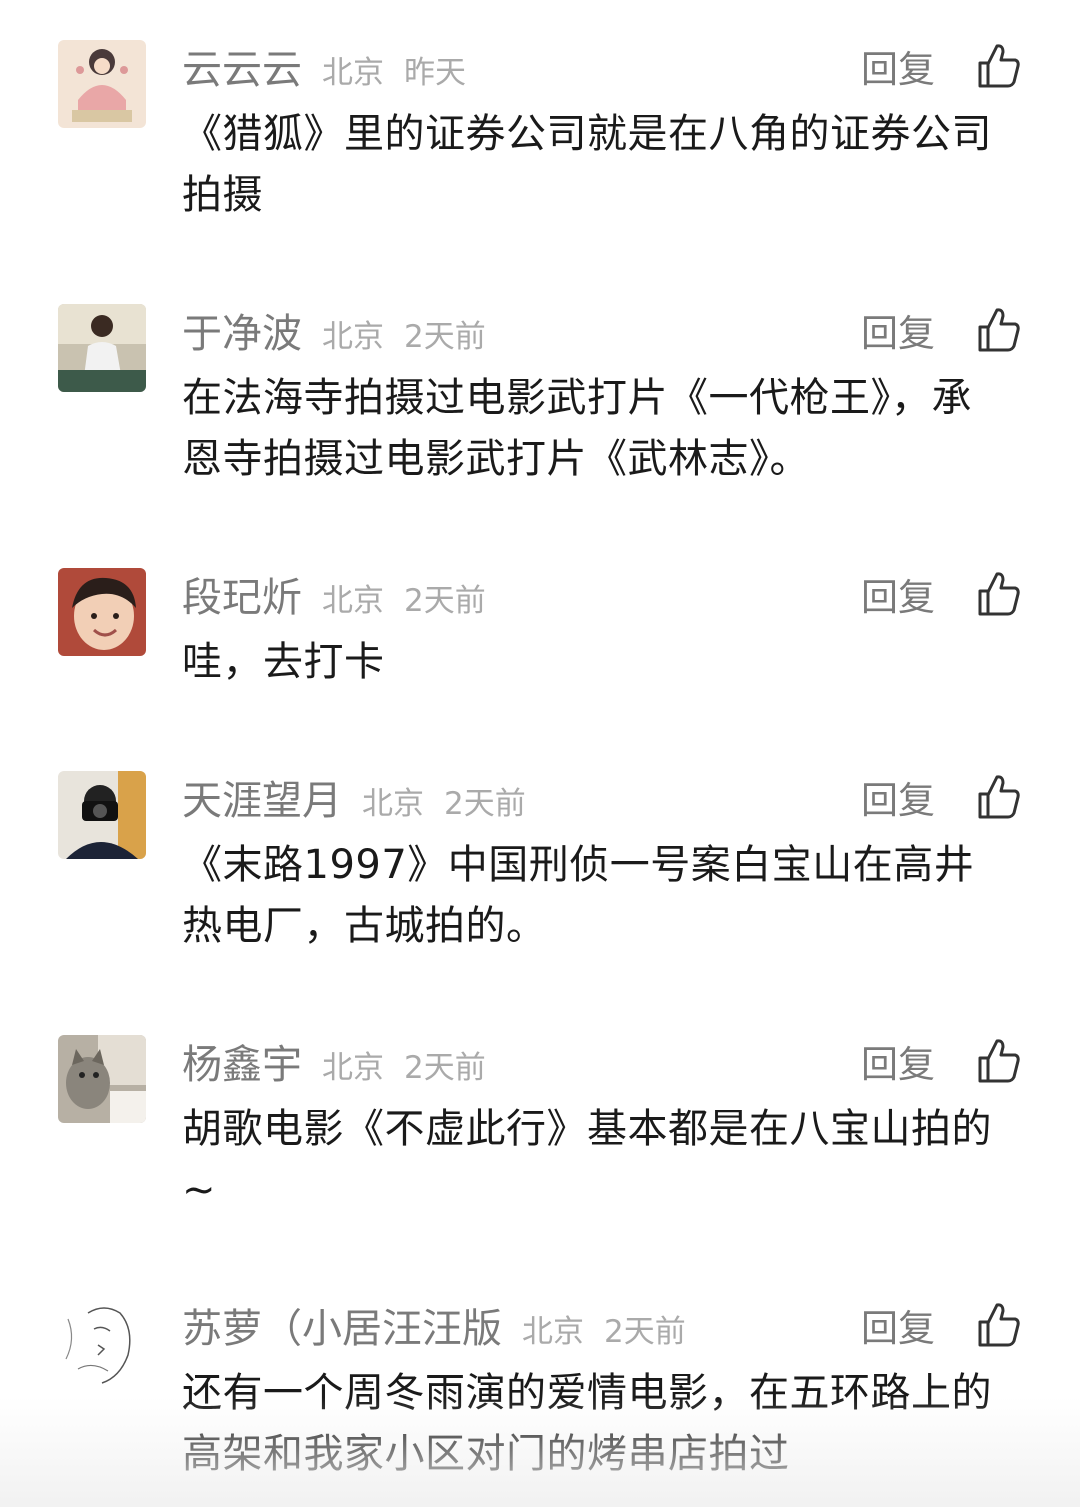 The width and height of the screenshot is (1080, 1507). I want to click on comment-text-line: 高架和我家小区对门的烤串店拍过, so click(486, 1454).